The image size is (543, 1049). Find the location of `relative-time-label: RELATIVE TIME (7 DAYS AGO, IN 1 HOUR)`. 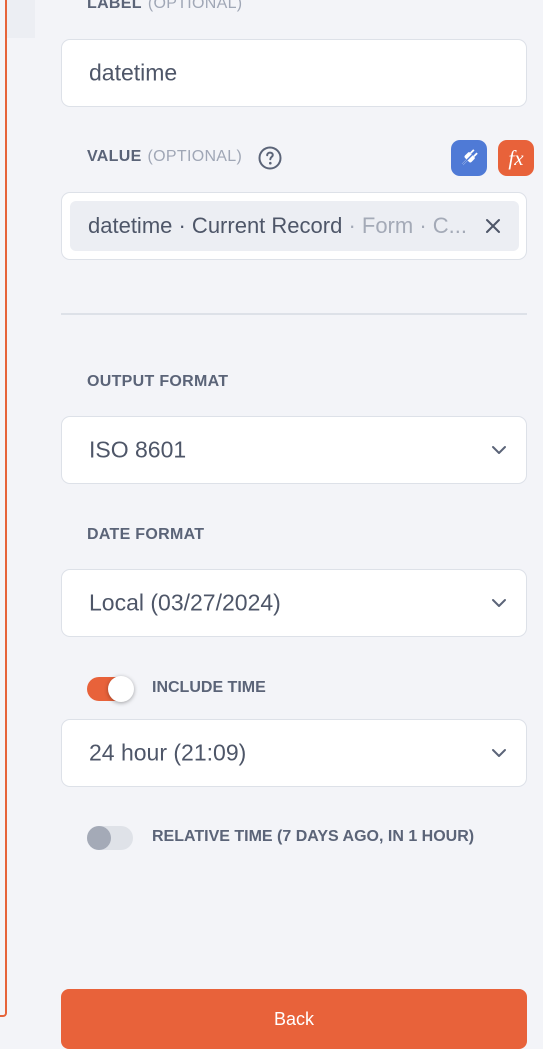

relative-time-label: RELATIVE TIME (7 DAYS AGO, IN 1 HOUR) is located at coordinates (313, 836).